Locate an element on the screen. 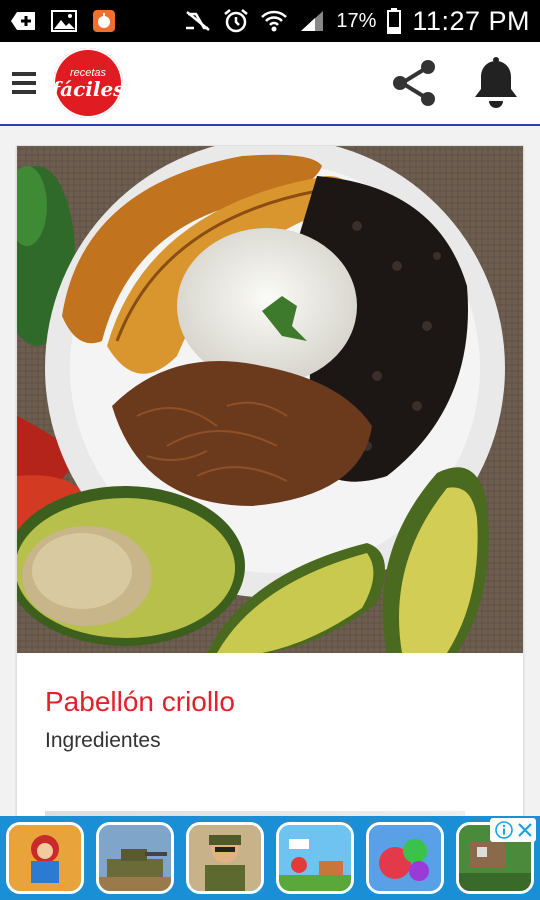 The height and width of the screenshot is (900, 540). close-icon is located at coordinates (525, 830).